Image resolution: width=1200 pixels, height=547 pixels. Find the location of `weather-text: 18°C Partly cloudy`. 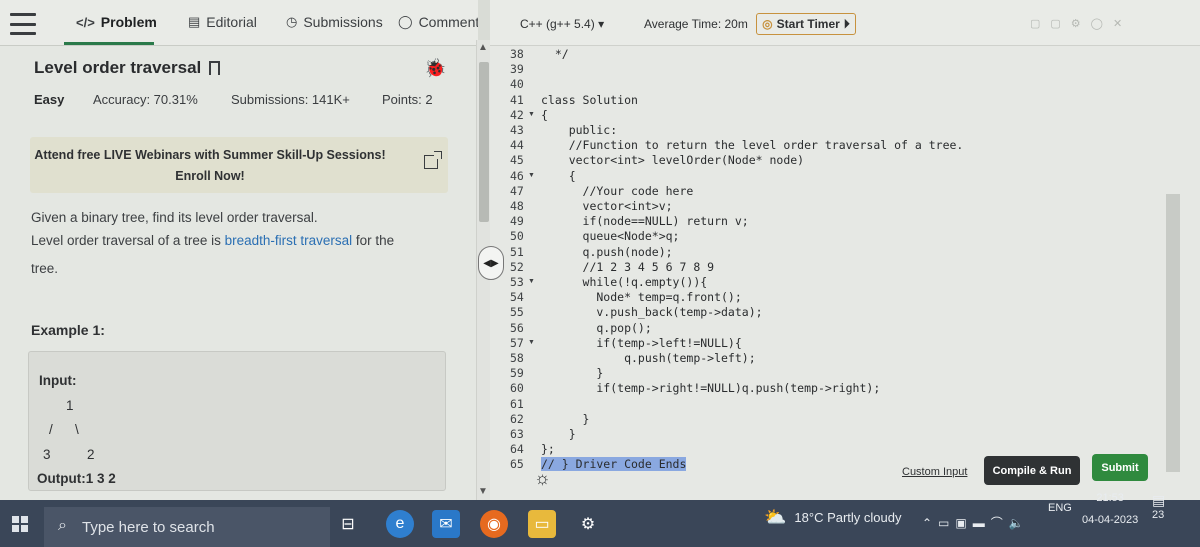

weather-text: 18°C Partly cloudy is located at coordinates (848, 517).